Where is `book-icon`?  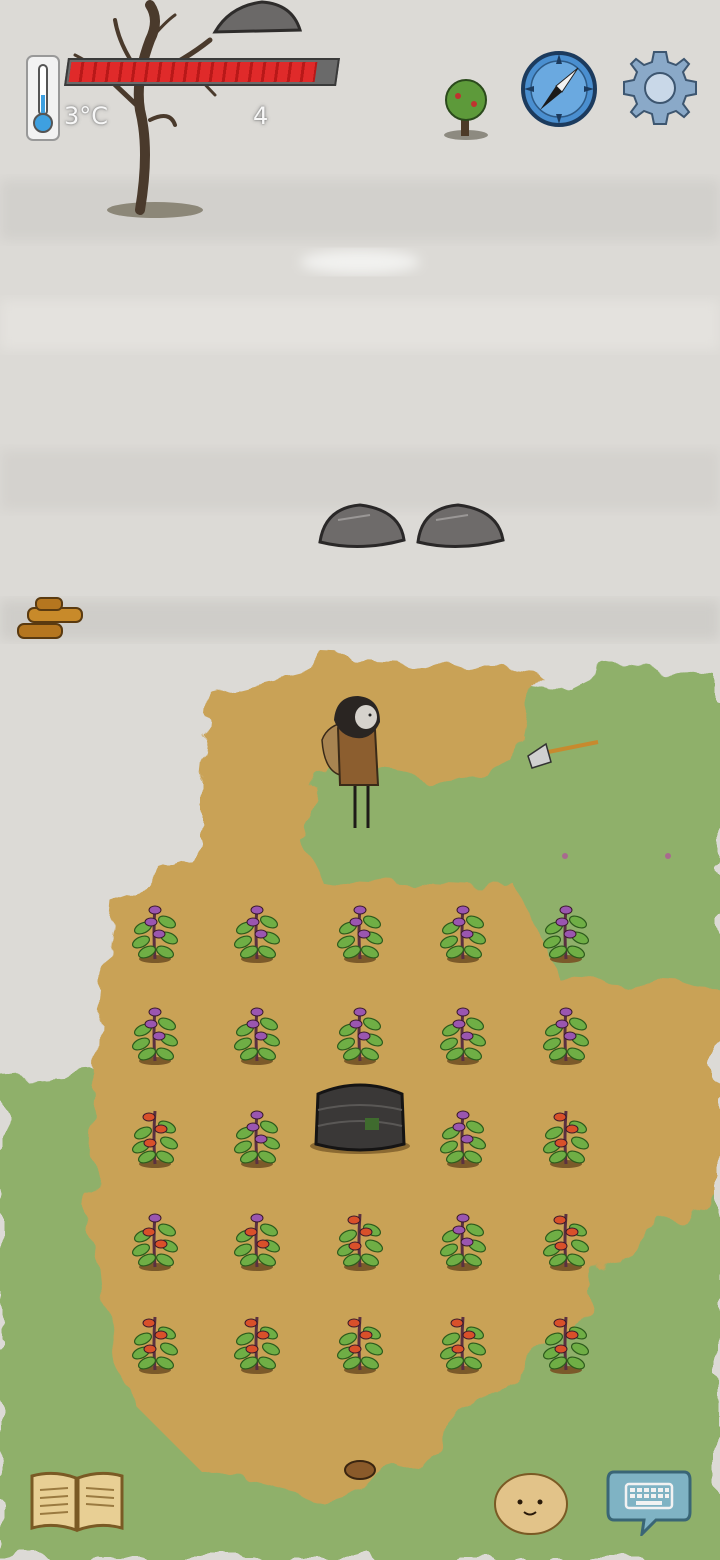
book-icon is located at coordinates (77, 1501).